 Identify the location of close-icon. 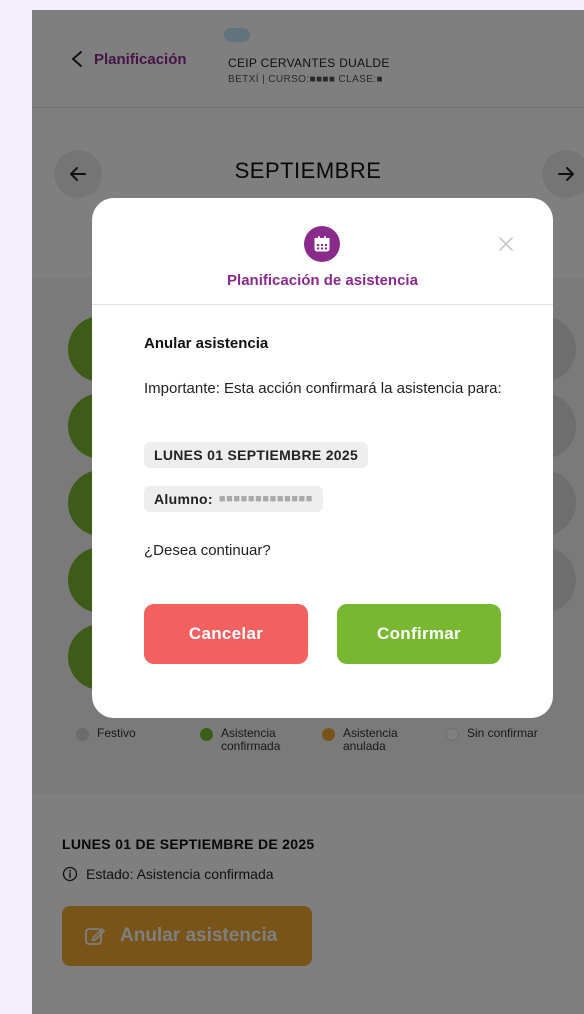
(506, 244).